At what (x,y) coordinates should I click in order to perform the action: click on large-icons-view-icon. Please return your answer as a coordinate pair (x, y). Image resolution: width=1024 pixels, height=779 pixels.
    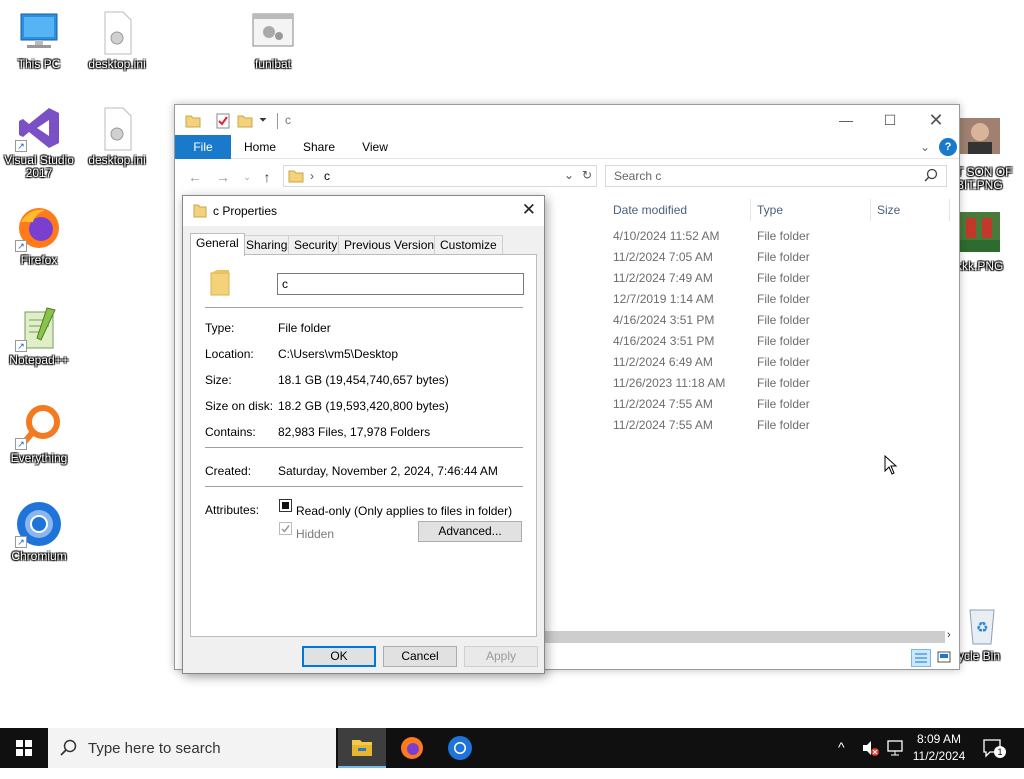
    Looking at the image, I should click on (945, 658).